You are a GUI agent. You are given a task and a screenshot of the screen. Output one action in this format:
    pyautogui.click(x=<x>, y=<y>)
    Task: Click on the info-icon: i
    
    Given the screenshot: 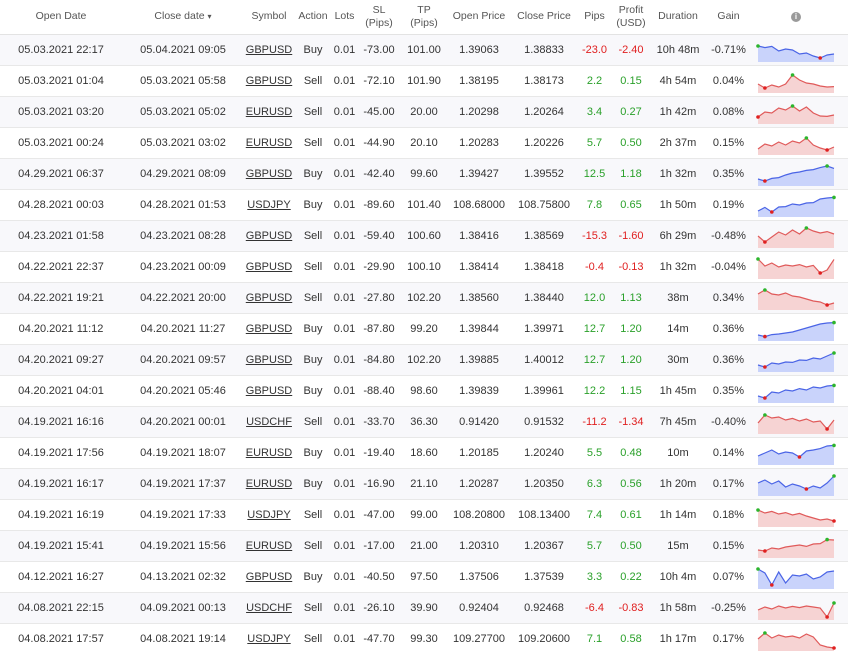 What is the action you would take?
    pyautogui.click(x=796, y=17)
    